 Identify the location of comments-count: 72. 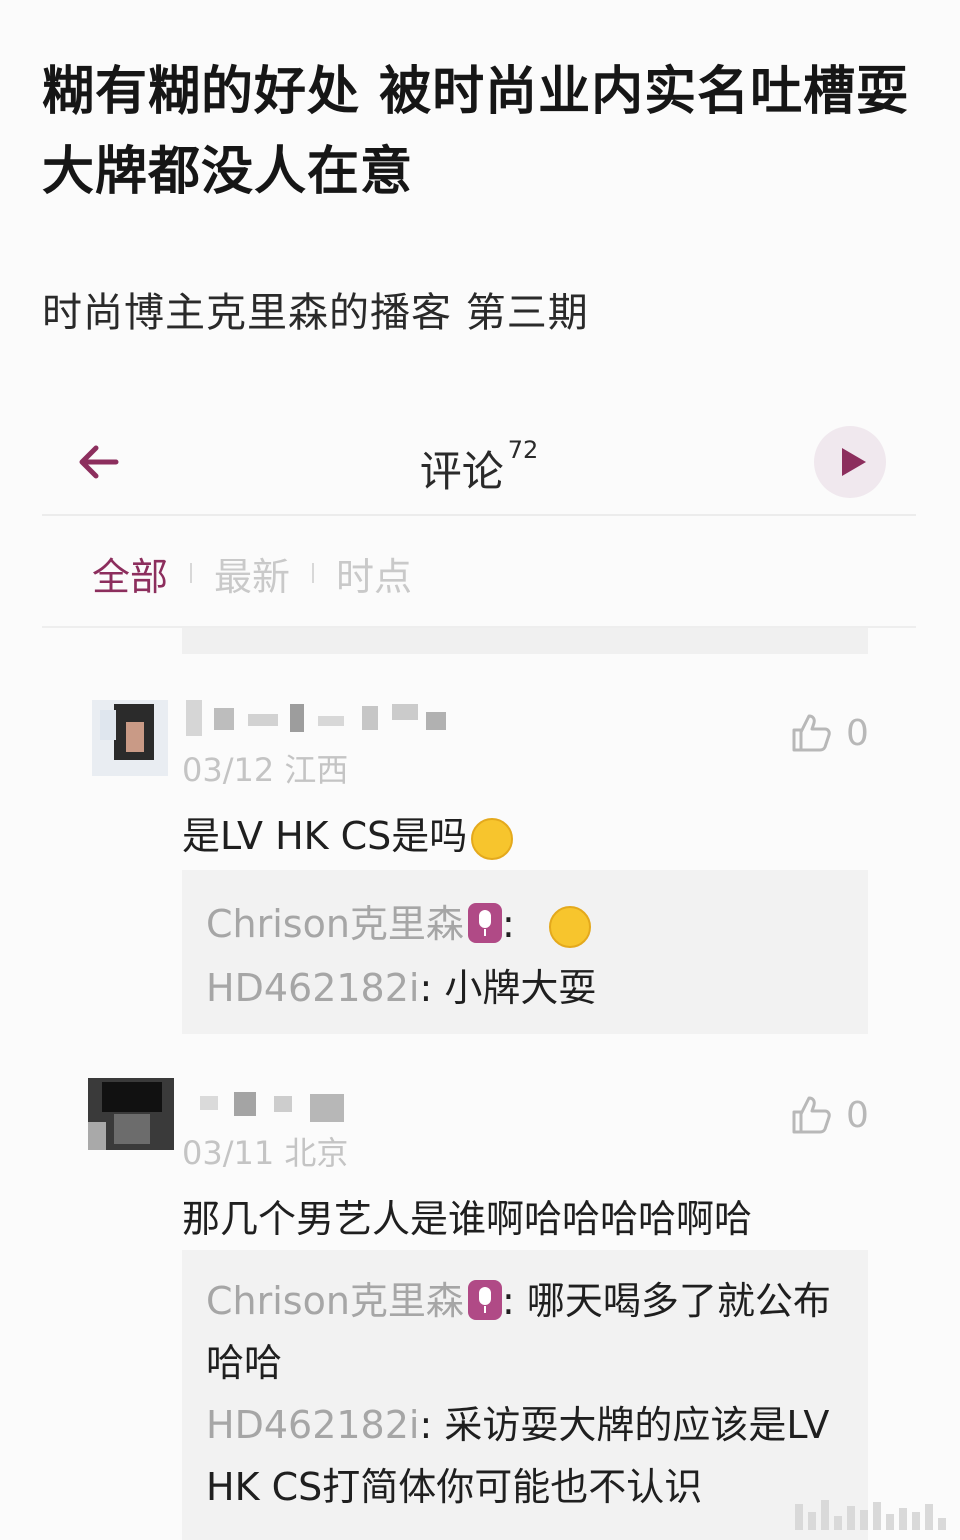
(523, 450).